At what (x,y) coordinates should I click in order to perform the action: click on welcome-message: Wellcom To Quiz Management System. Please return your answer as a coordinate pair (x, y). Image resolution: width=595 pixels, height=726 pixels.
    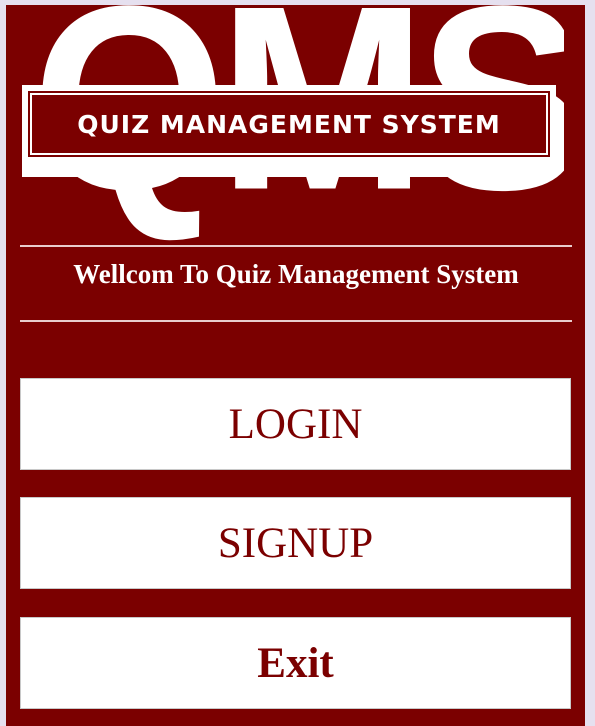
    Looking at the image, I should click on (296, 274).